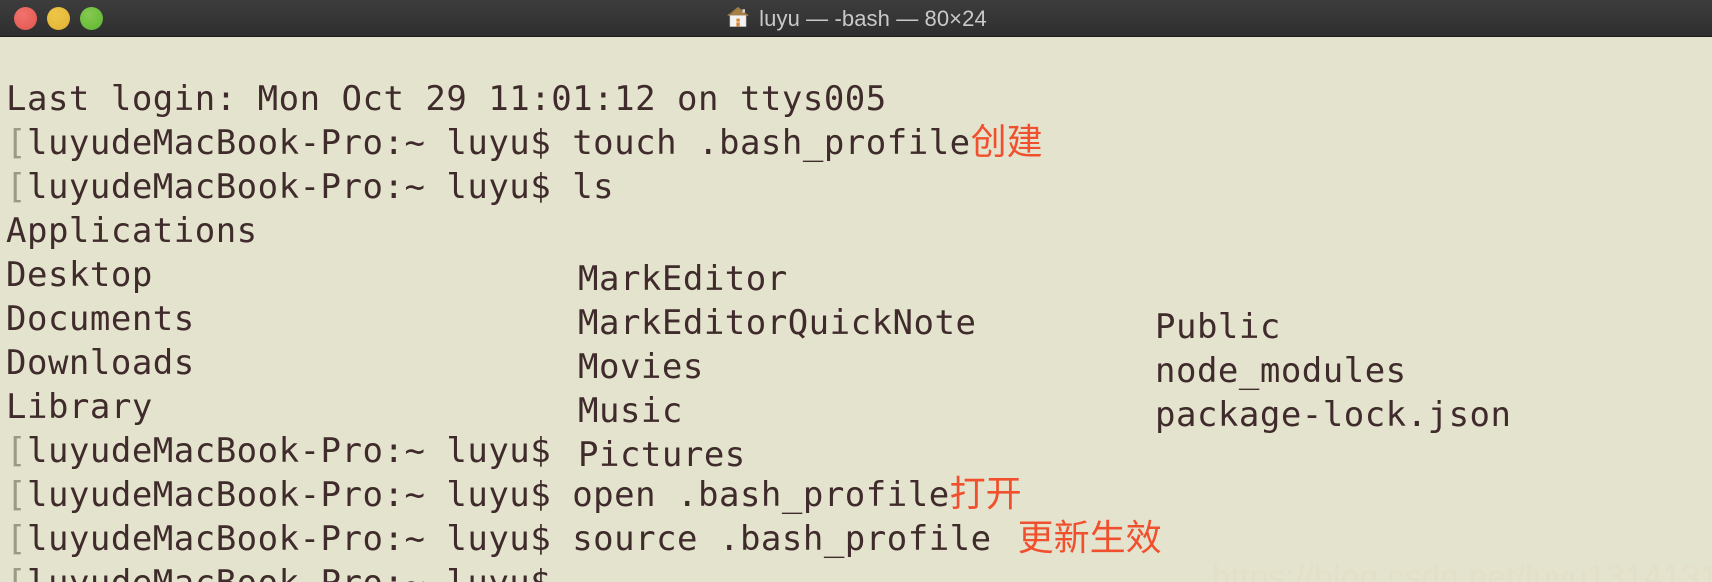 Image resolution: width=1712 pixels, height=582 pixels. Describe the element at coordinates (856, 546) in the screenshot. I see `terminal-line-prompt: [luyudeMacBook-Pro:~ luyu$` at that location.